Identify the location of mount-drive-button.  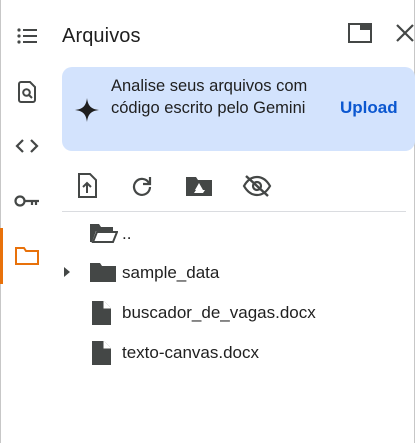
(199, 186).